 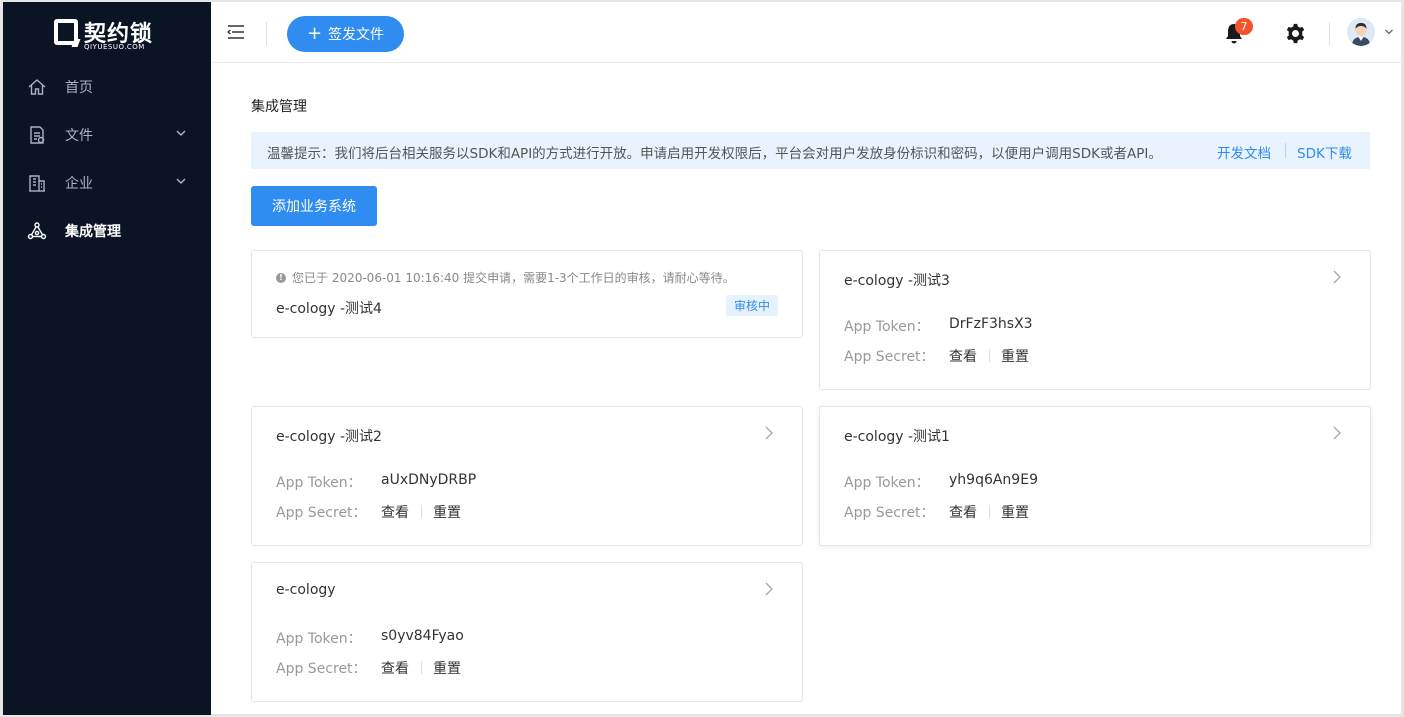 What do you see at coordinates (114, 47) in the screenshot?
I see `brand-subtitle: QIYUESUO.COM` at bounding box center [114, 47].